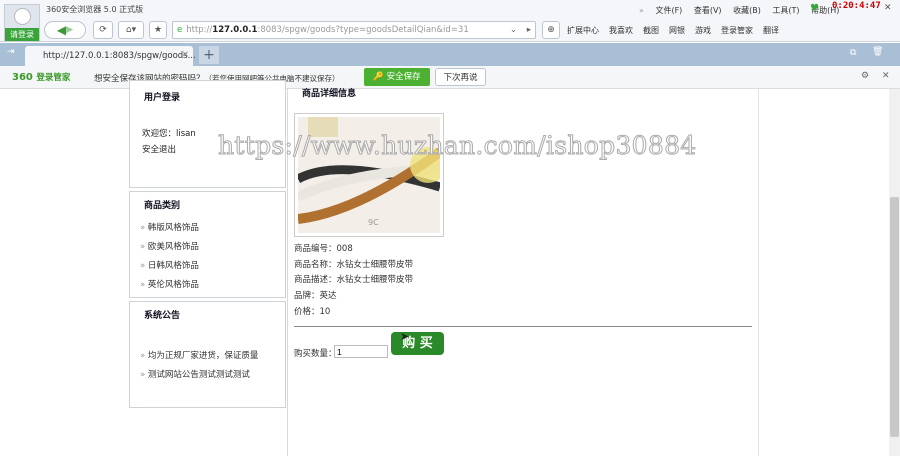  Describe the element at coordinates (457, 146) in the screenshot. I see `watermark: https://www.huzhan.com/ishop30884` at that location.